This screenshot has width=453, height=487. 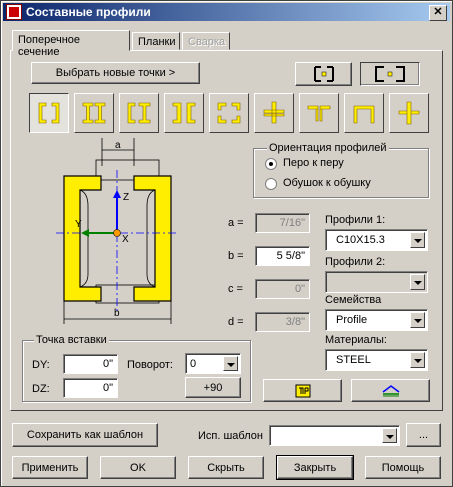 I want to click on profiles1-value: C10X15.3, so click(x=360, y=240).